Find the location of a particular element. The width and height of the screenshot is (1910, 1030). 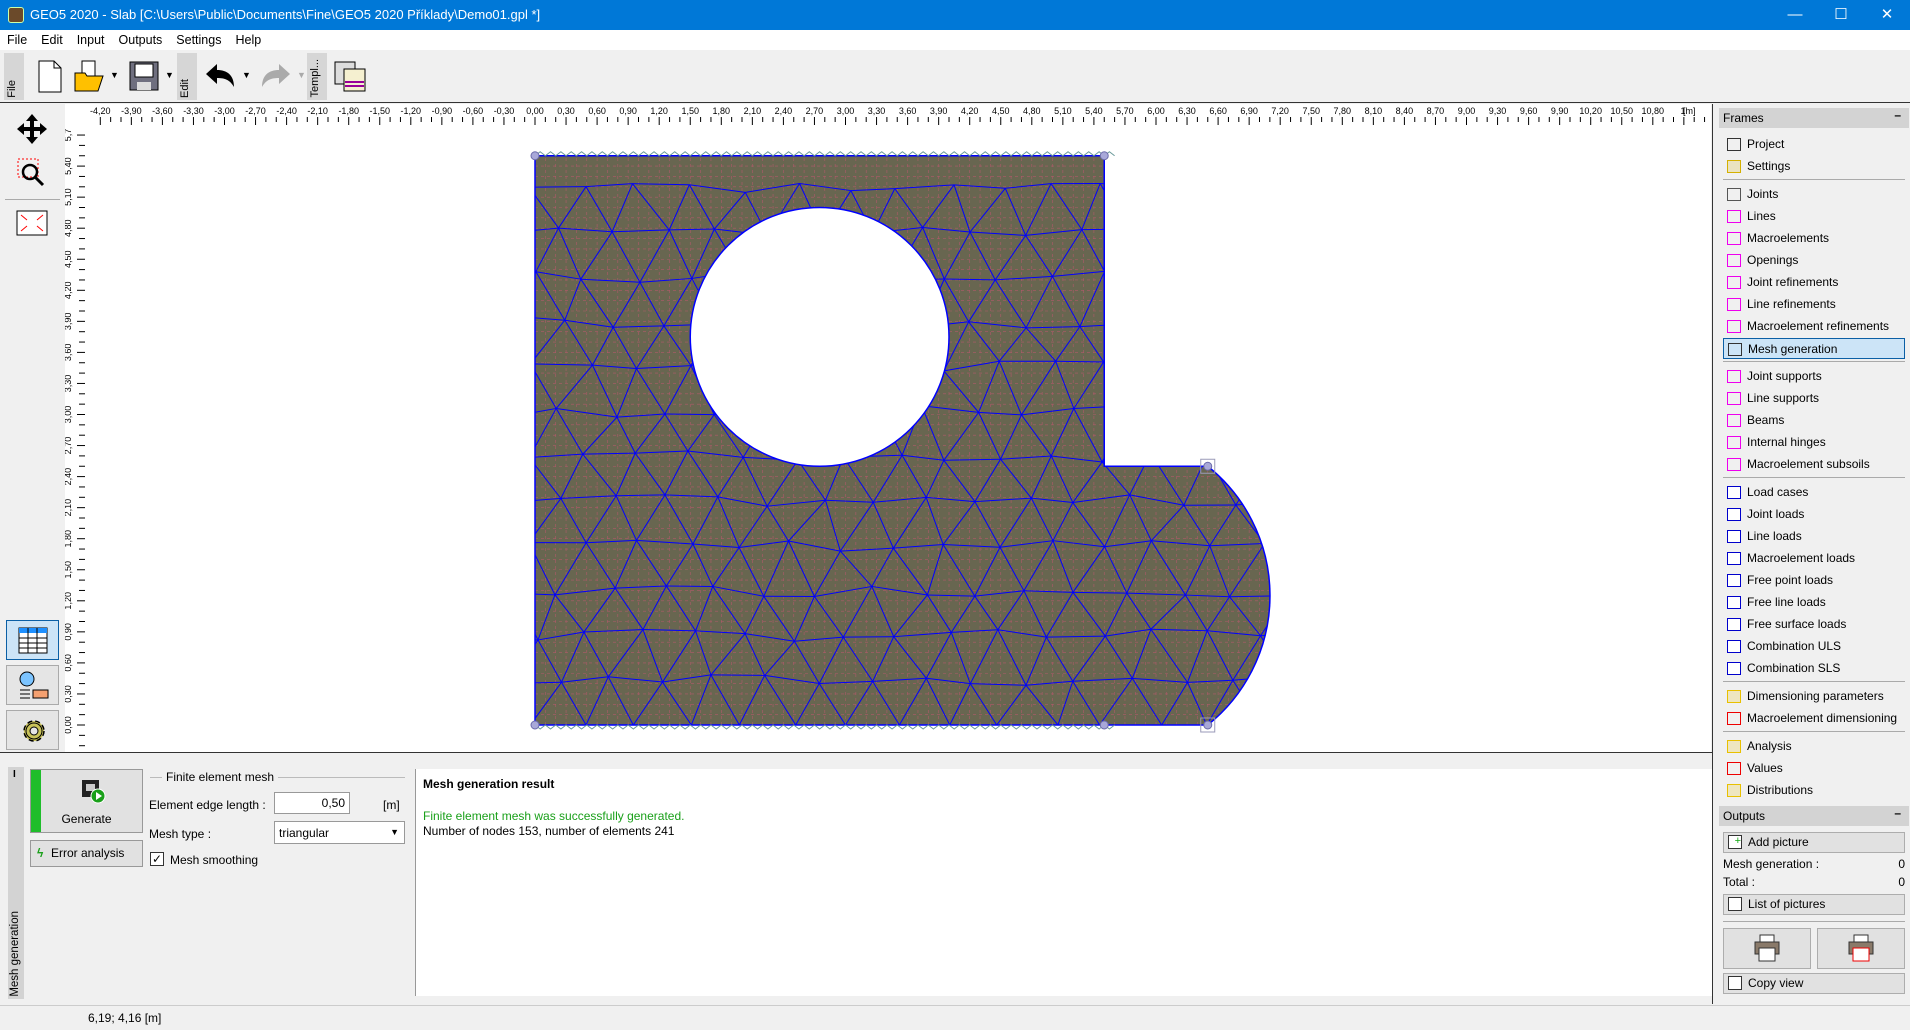

frame-free-point-loads: Free point loads is located at coordinates (1814, 580).